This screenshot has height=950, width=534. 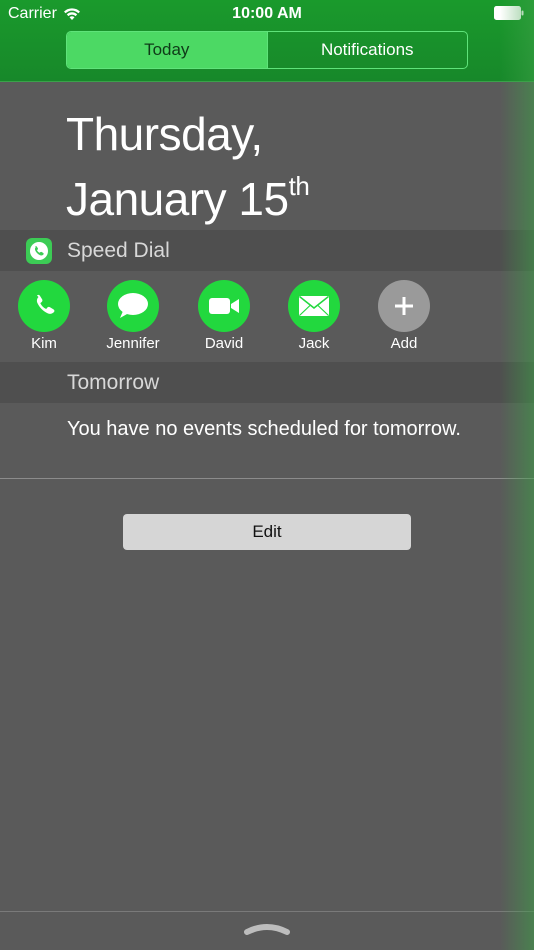 I want to click on video-icon, so click(x=224, y=306).